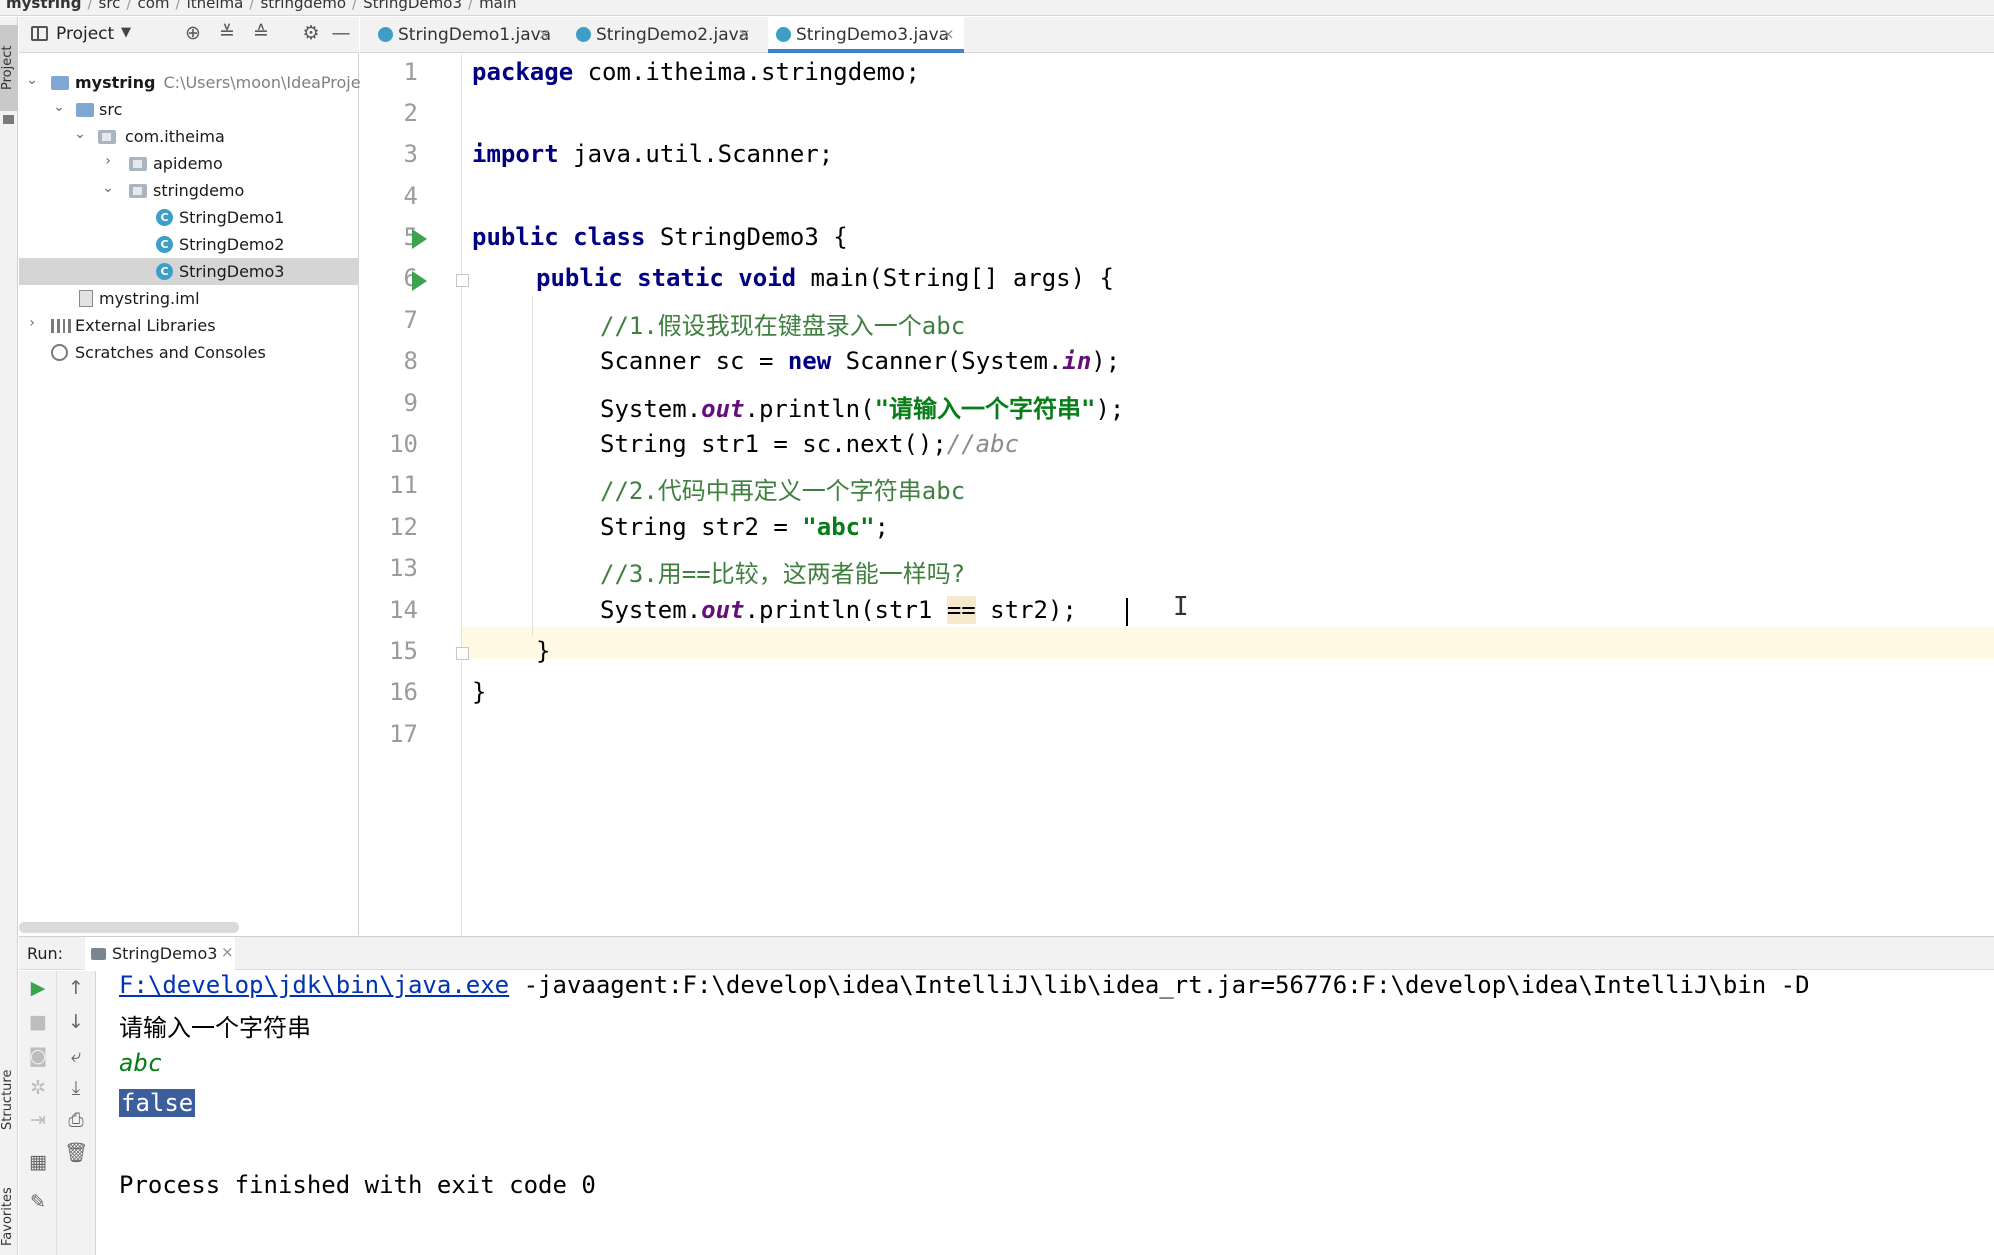  I want to click on trash-icon: 🗑, so click(76, 1152).